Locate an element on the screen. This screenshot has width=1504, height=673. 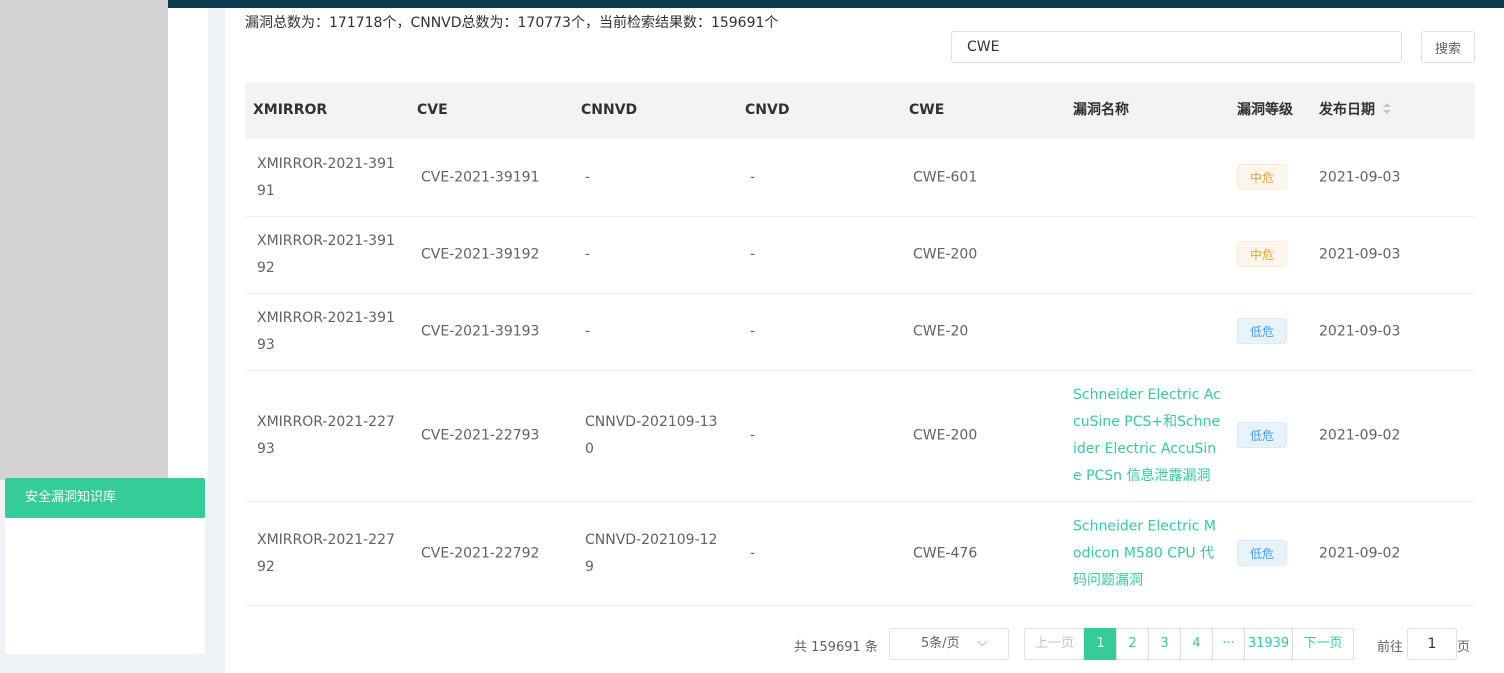
column-header-publish-date: 发布日期 is located at coordinates (1355, 110).